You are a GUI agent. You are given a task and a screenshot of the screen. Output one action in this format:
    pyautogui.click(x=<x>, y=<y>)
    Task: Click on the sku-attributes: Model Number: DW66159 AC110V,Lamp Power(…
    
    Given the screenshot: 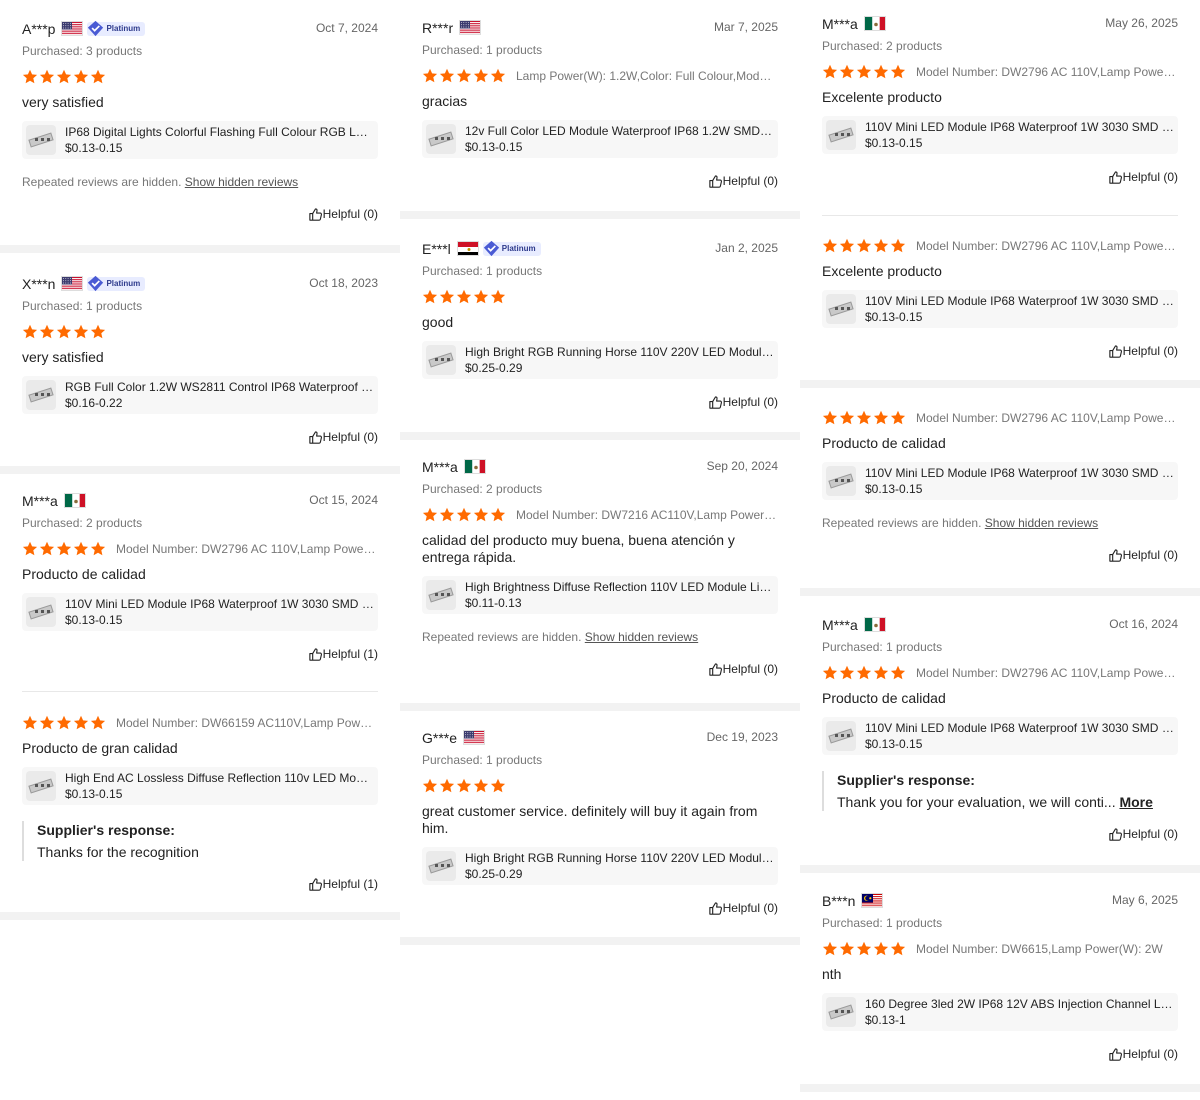 What is the action you would take?
    pyautogui.click(x=247, y=723)
    